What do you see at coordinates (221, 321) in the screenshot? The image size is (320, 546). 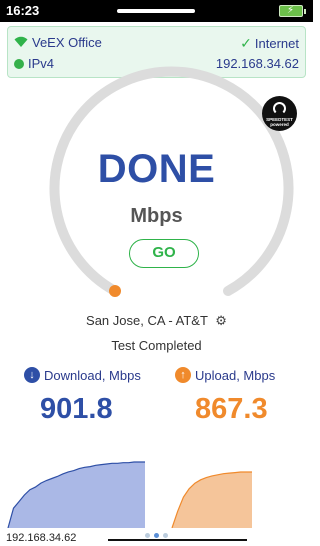 I see `gear-icon: ⚙` at bounding box center [221, 321].